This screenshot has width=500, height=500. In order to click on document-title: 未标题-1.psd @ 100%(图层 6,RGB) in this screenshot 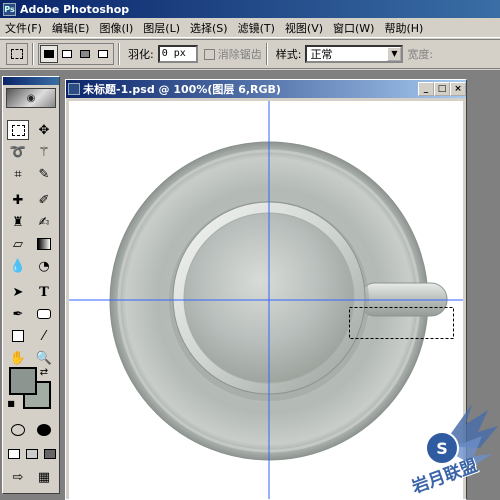, I will do `click(182, 89)`.